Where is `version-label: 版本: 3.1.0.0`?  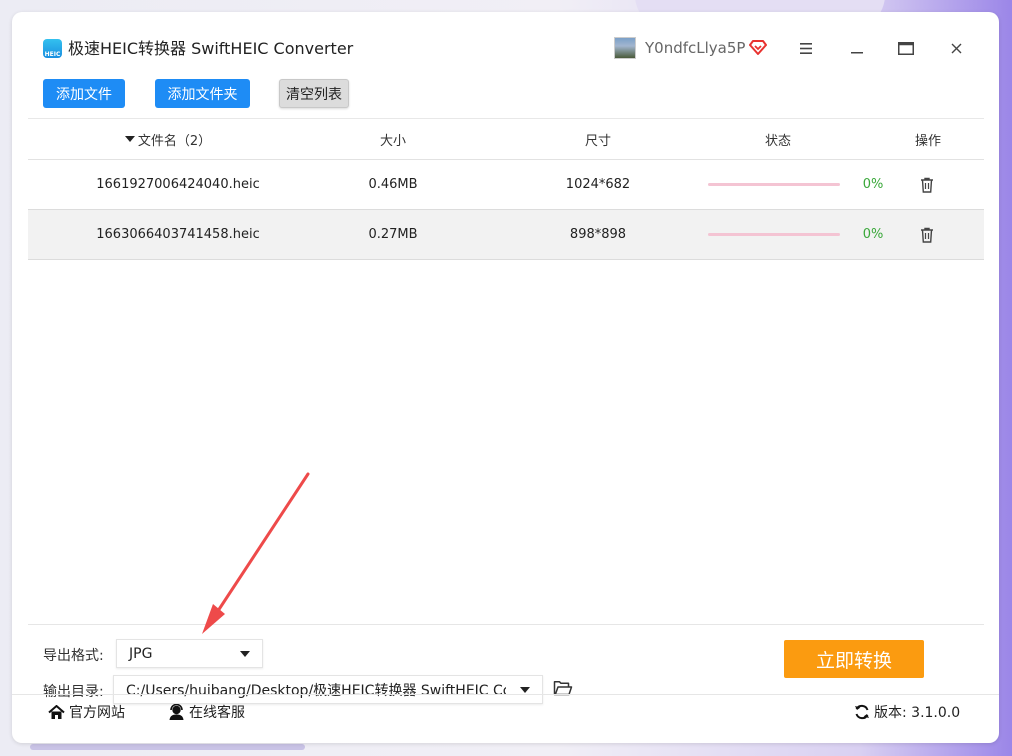
version-label: 版本: 3.1.0.0 is located at coordinates (917, 713).